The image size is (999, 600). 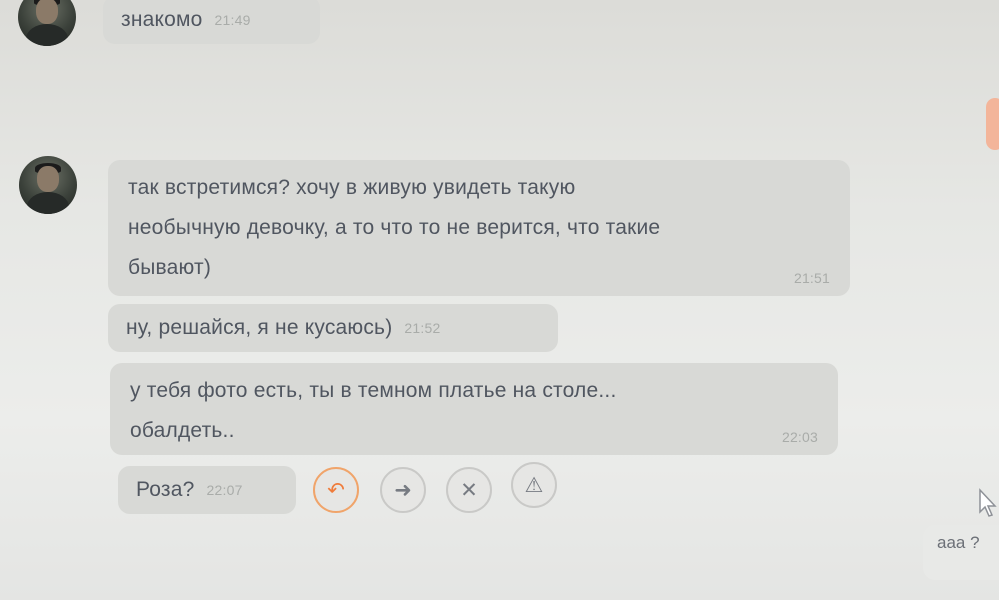 What do you see at coordinates (165, 489) in the screenshot?
I see `message-text: Роза?` at bounding box center [165, 489].